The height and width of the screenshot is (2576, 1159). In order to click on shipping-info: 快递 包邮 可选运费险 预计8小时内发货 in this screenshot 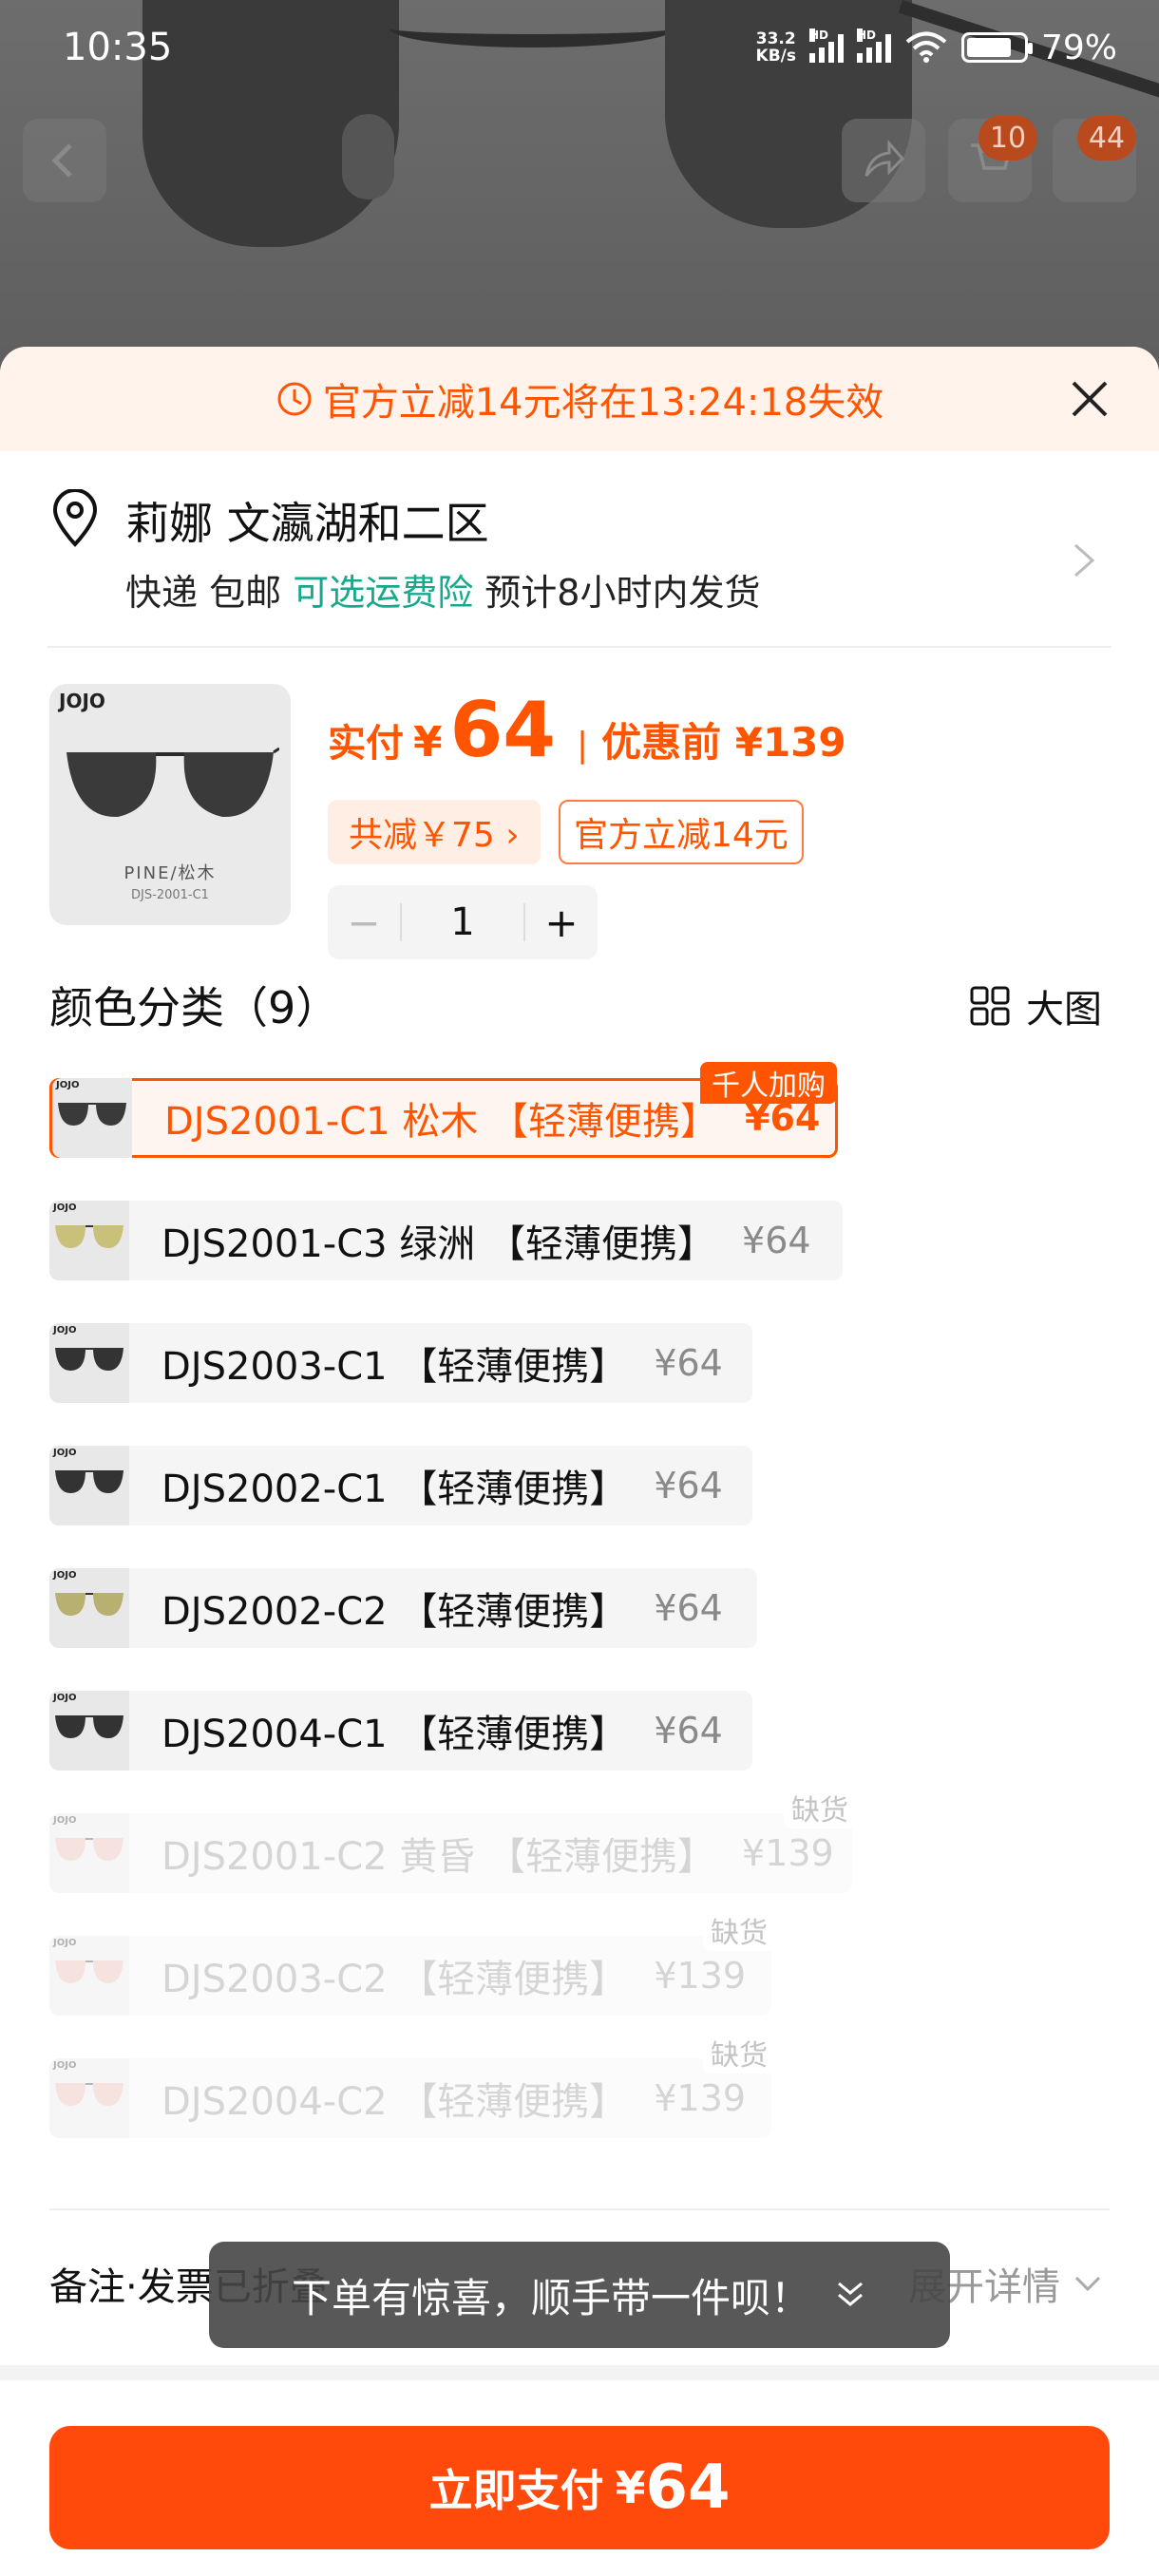, I will do `click(443, 593)`.